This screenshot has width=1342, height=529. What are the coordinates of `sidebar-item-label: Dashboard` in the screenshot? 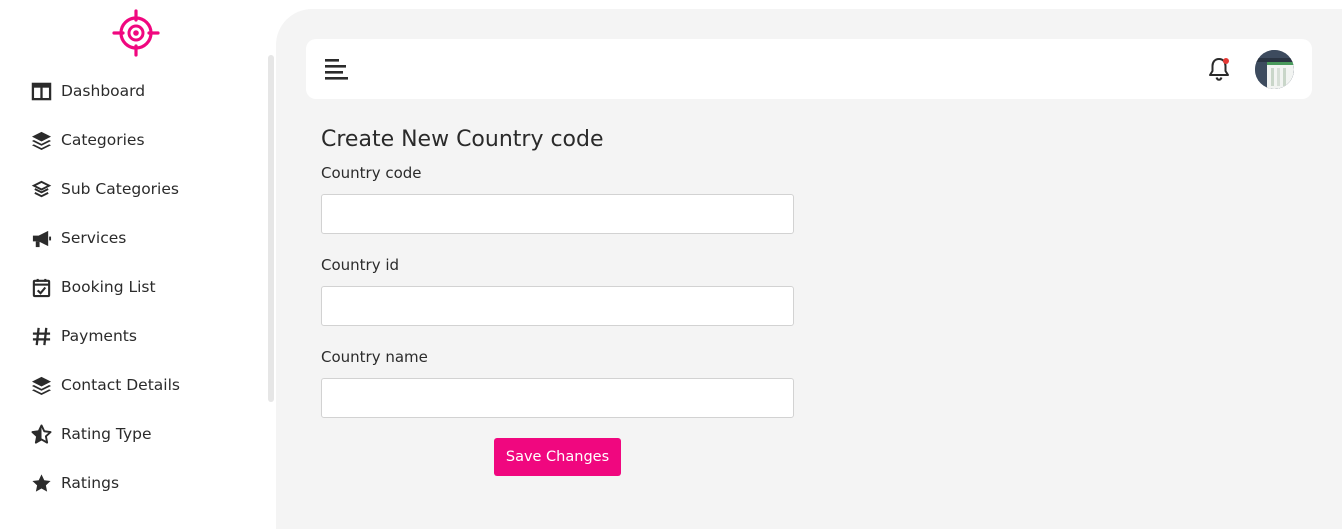 It's located at (103, 91).